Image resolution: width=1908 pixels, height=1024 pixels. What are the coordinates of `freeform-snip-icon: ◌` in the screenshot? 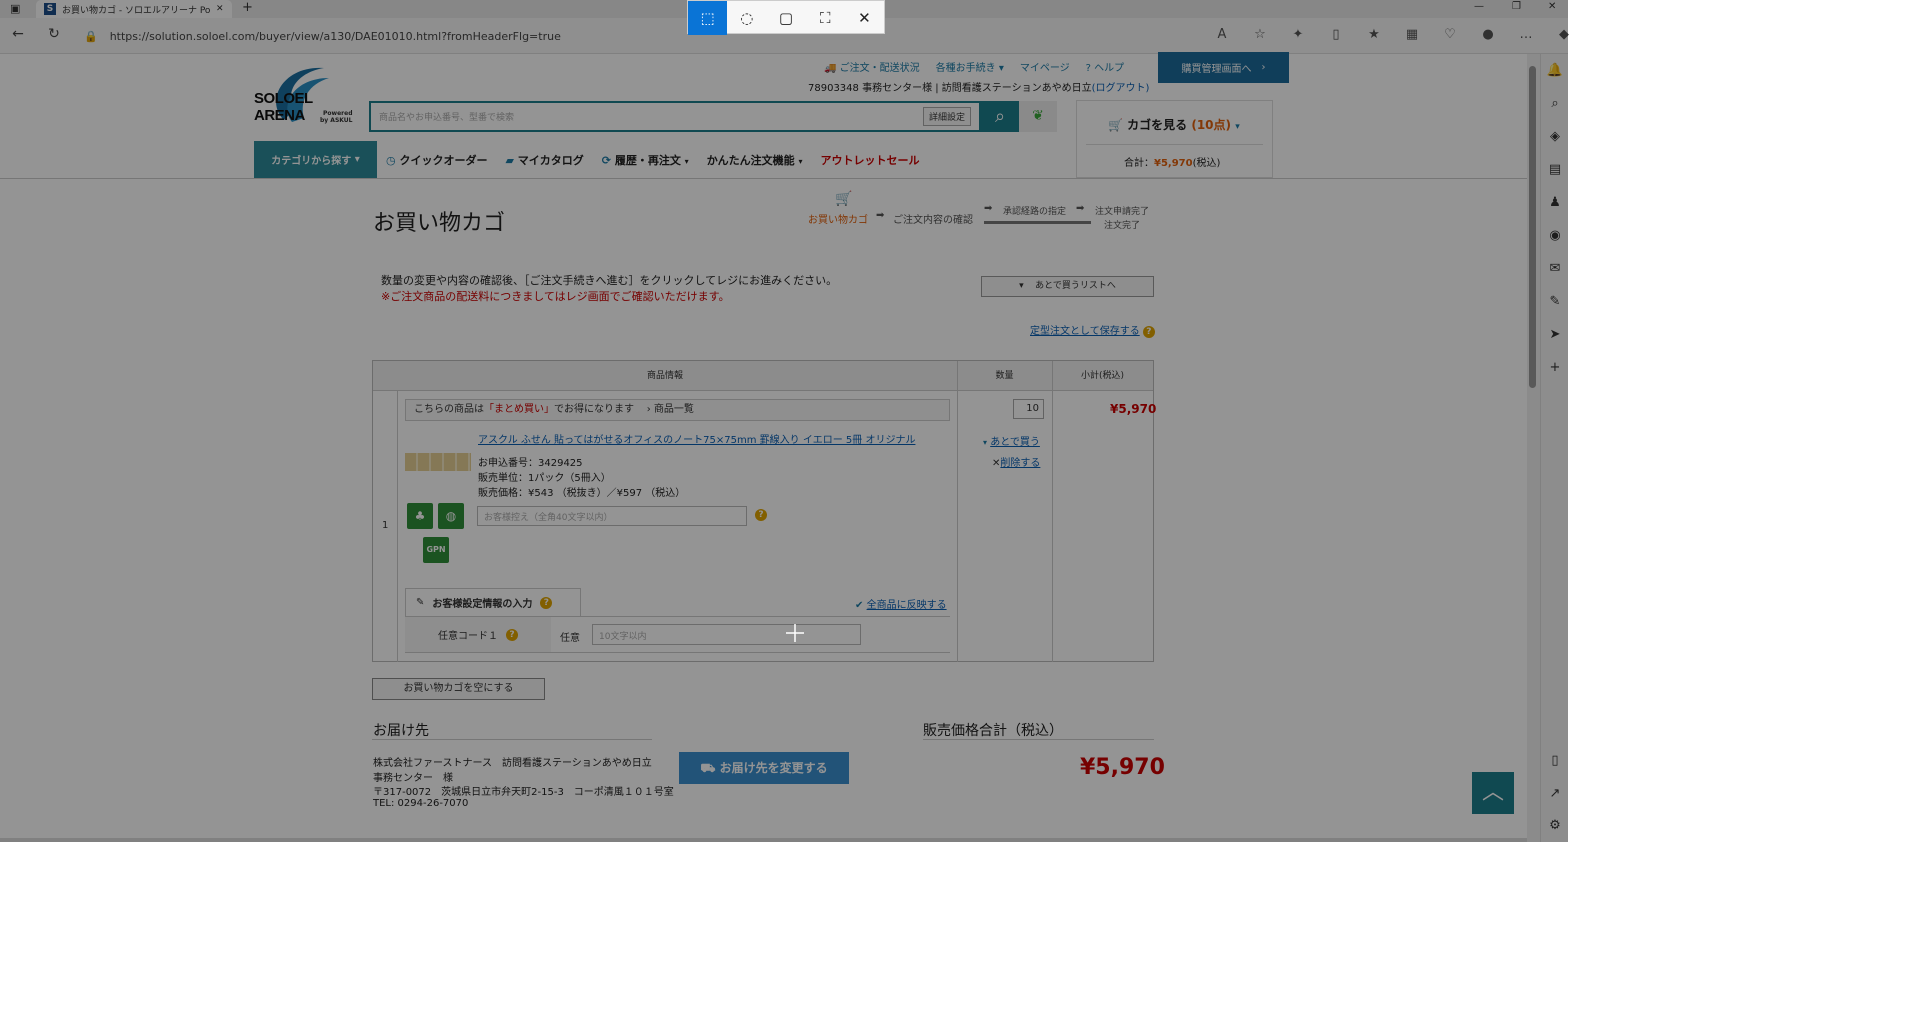 It's located at (746, 18).